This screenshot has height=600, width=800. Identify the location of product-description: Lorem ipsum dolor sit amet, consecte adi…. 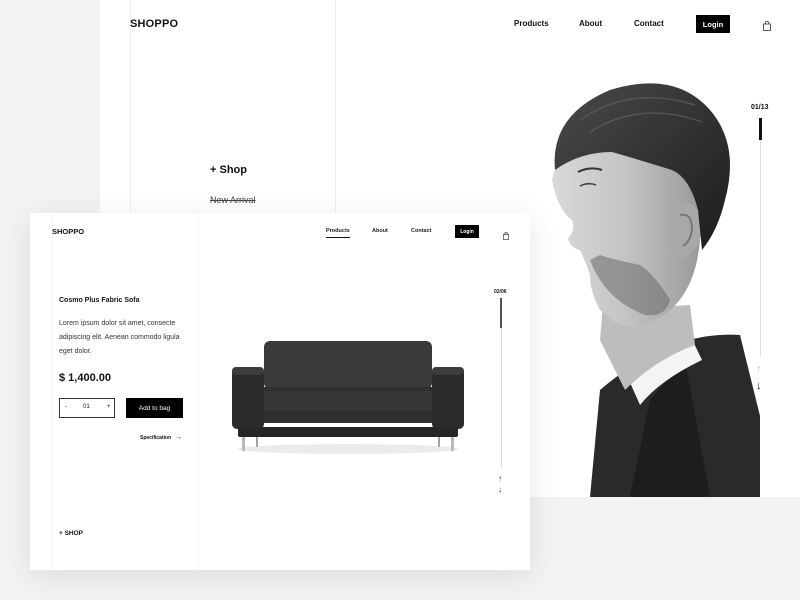
(119, 337).